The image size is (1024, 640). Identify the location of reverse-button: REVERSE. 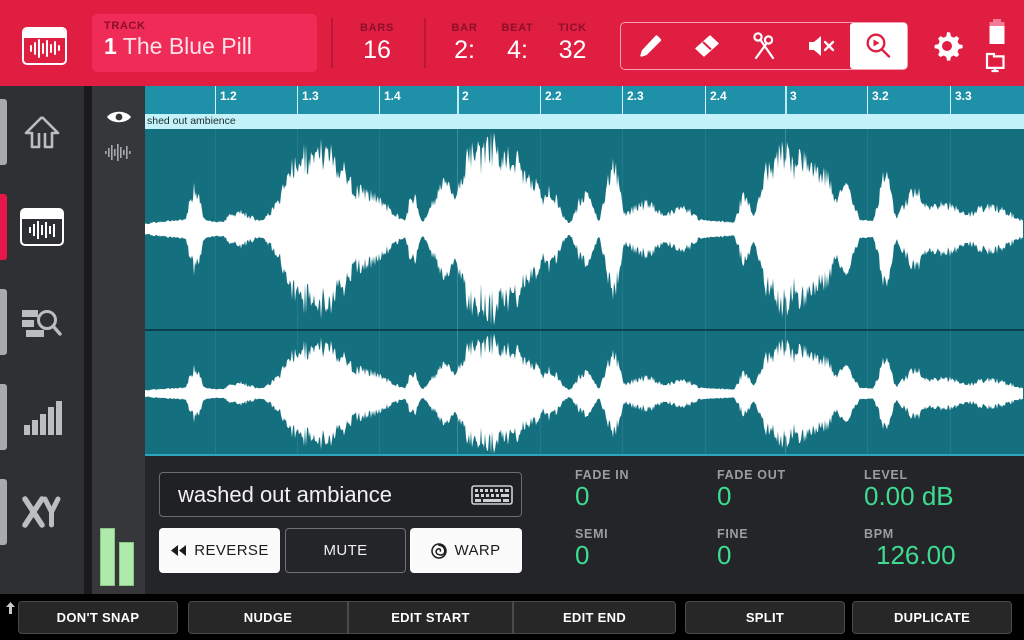
(219, 550).